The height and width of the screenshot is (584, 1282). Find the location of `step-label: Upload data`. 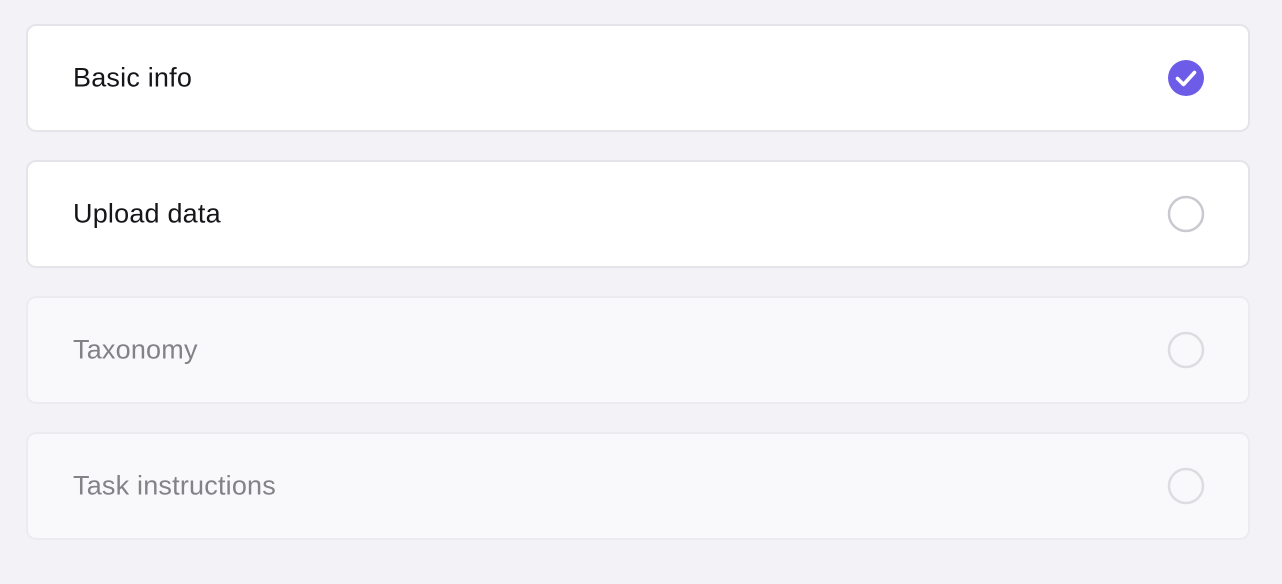

step-label: Upload data is located at coordinates (147, 213).